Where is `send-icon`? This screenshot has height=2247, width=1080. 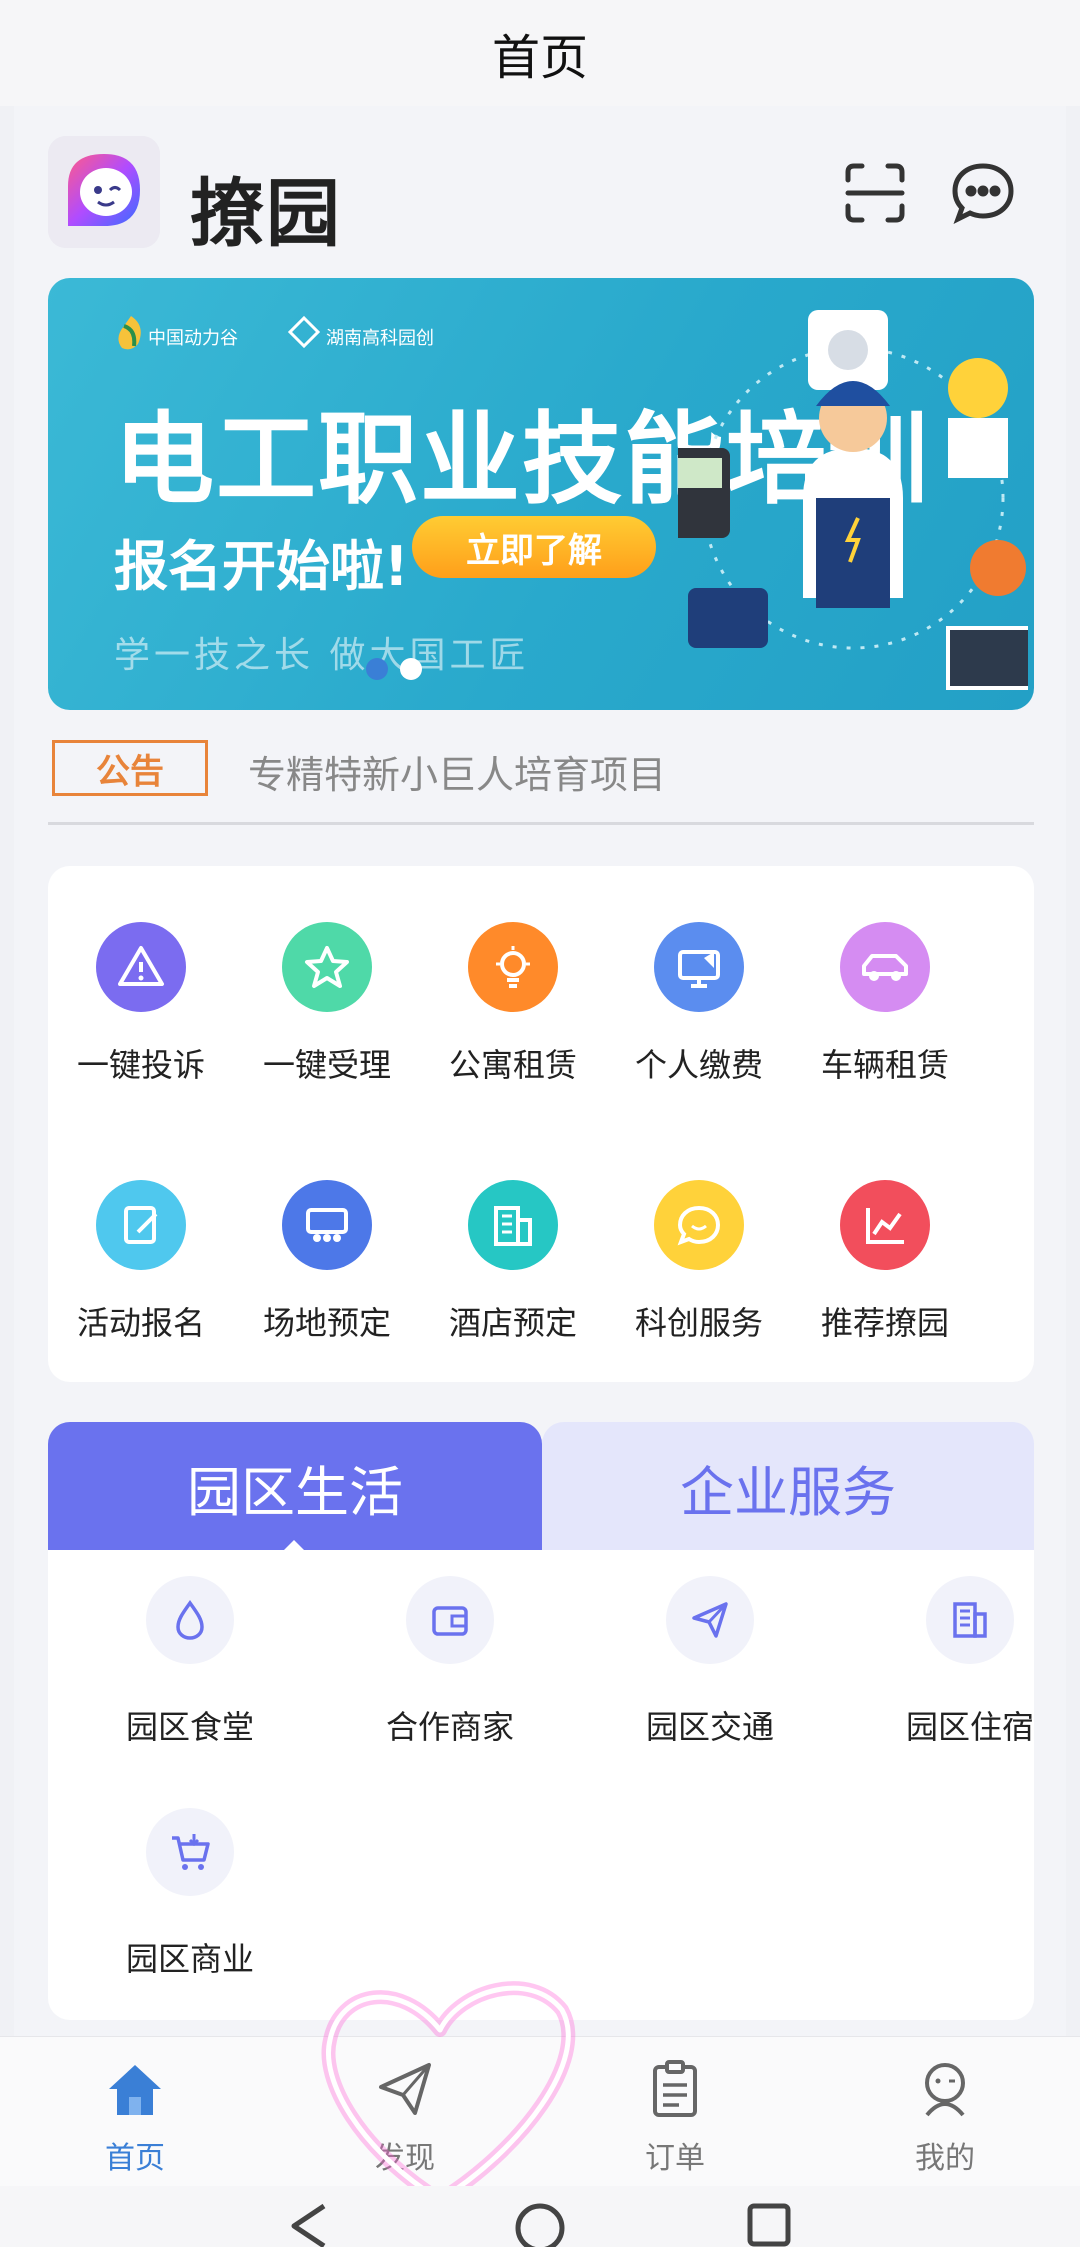
send-icon is located at coordinates (710, 1620).